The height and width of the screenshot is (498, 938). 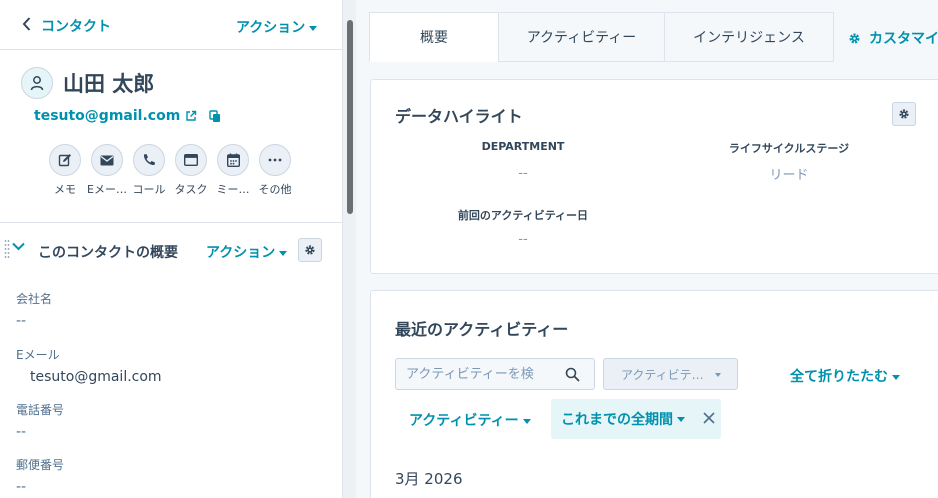 What do you see at coordinates (434, 37) in the screenshot?
I see `tab-overview: 概要` at bounding box center [434, 37].